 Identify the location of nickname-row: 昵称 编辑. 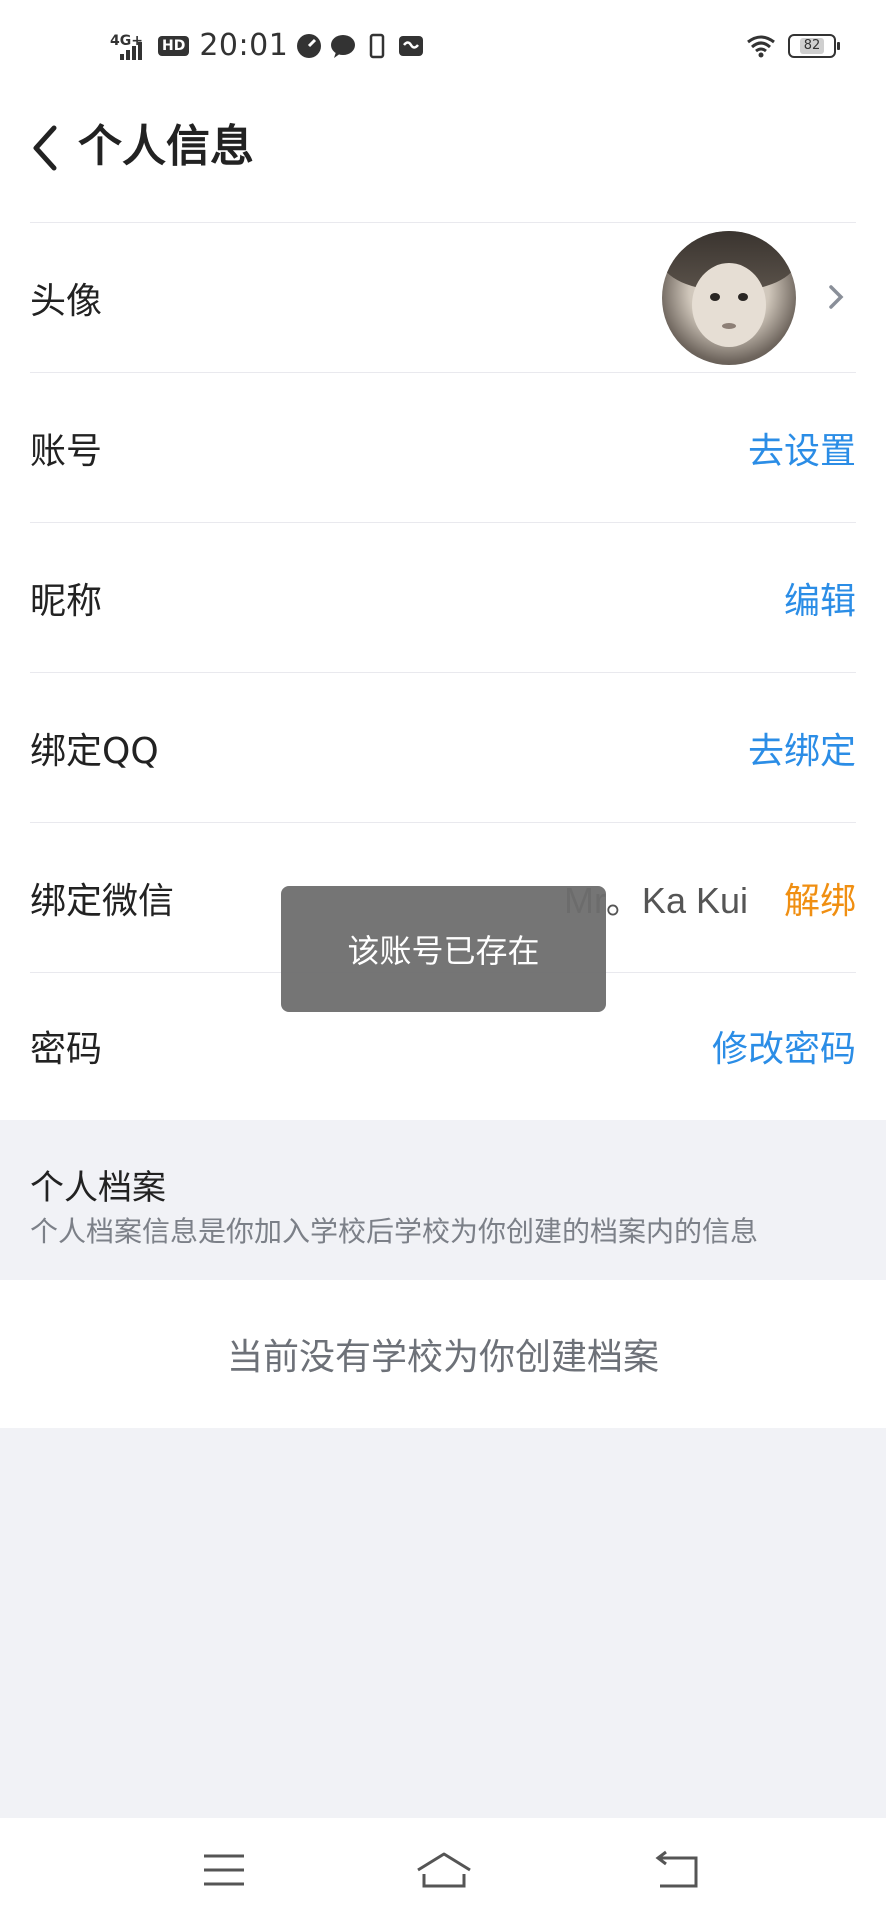
(443, 597).